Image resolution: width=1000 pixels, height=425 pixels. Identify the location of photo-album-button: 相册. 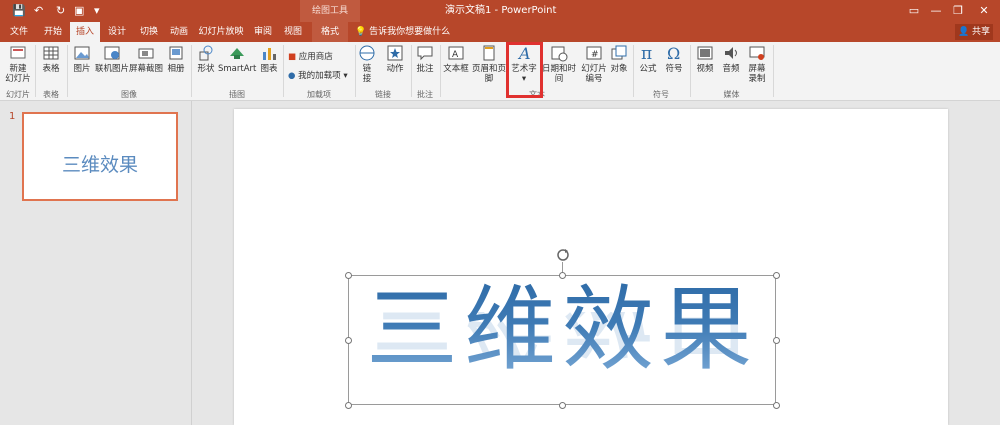
(176, 59).